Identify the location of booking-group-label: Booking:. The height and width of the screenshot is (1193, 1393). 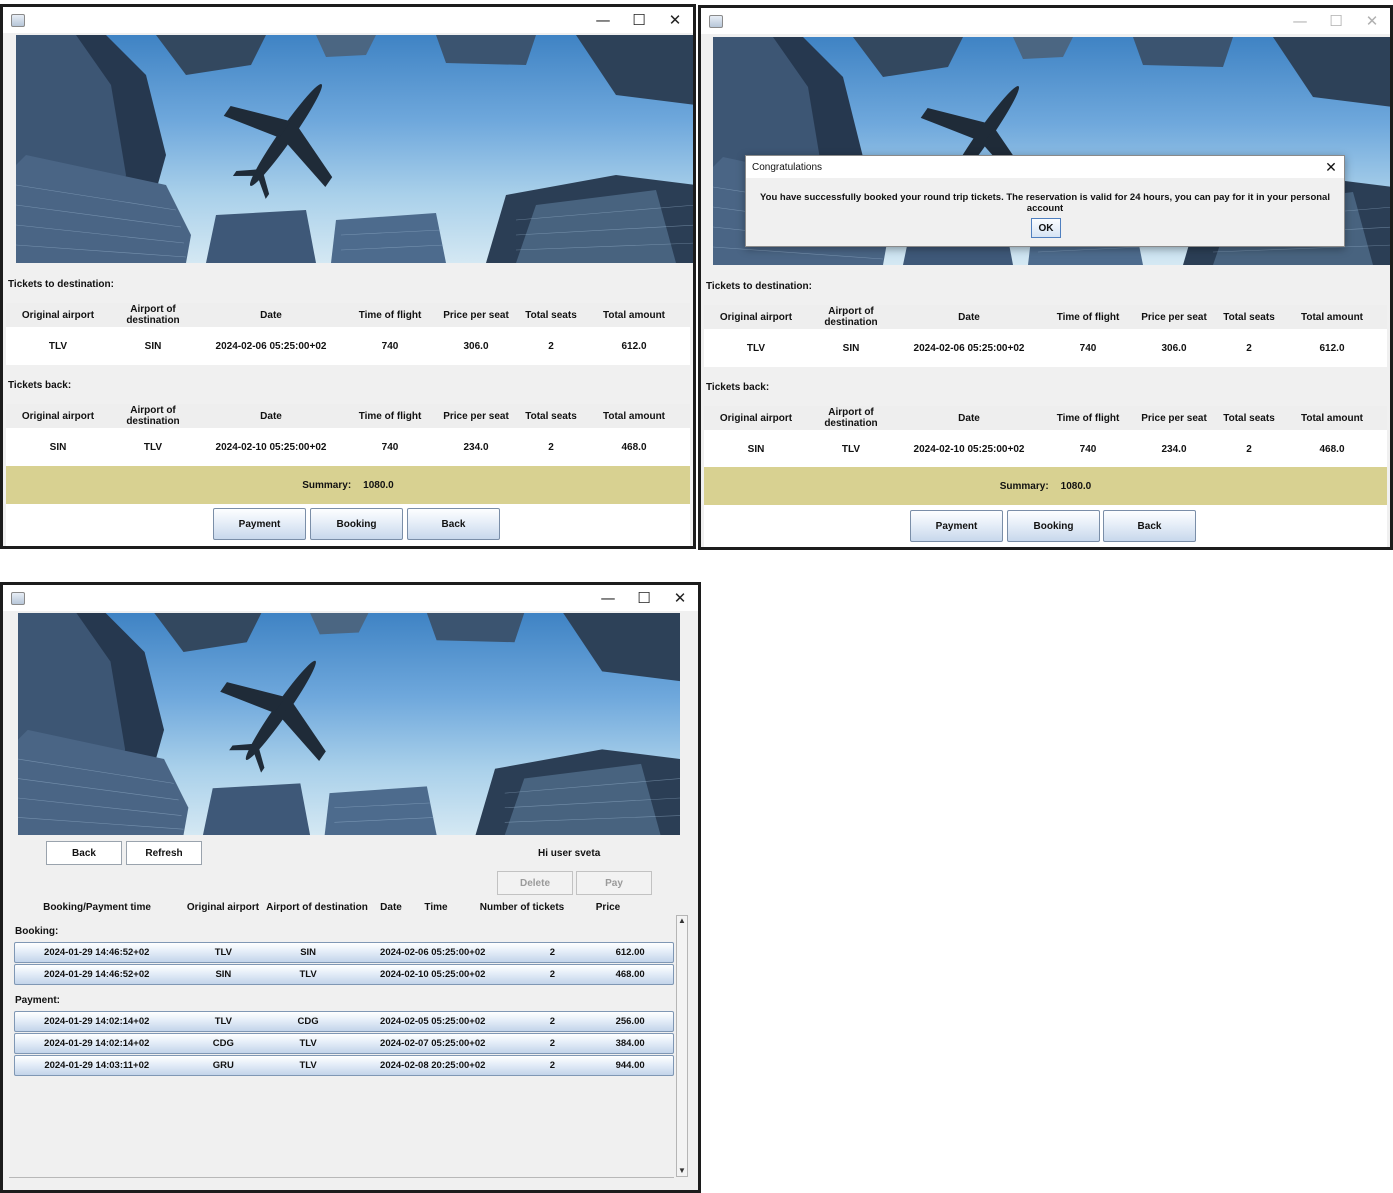
(37, 931).